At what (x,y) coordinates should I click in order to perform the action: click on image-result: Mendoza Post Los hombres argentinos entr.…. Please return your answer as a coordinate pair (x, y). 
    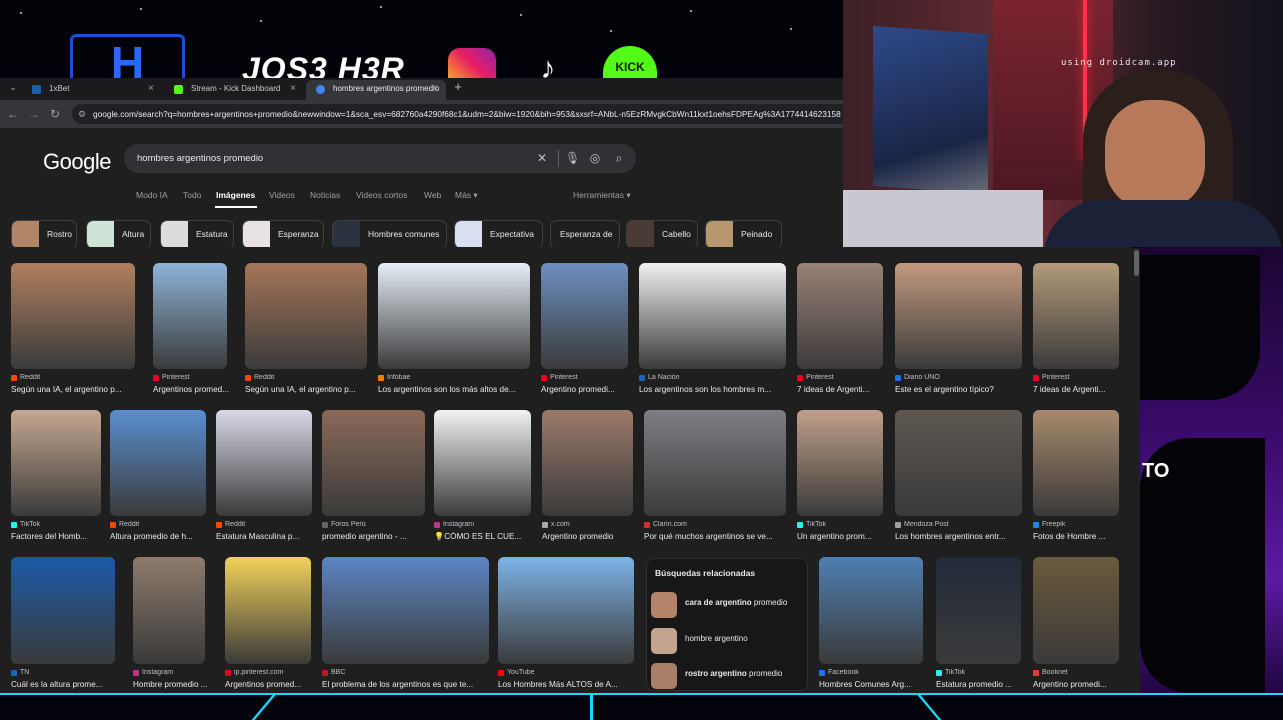
    Looking at the image, I should click on (958, 476).